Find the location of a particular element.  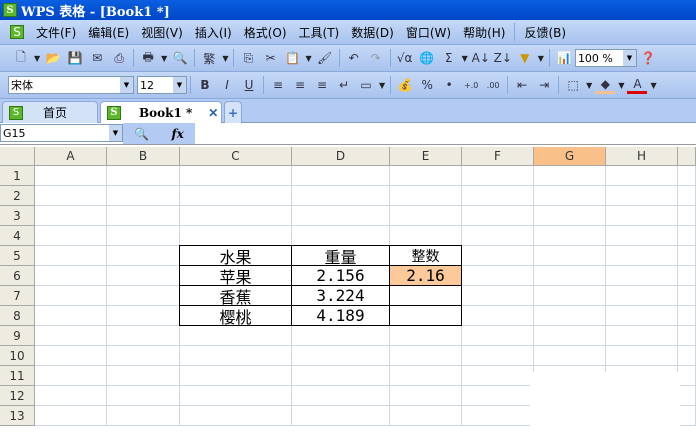

column-header-E: E is located at coordinates (426, 156).